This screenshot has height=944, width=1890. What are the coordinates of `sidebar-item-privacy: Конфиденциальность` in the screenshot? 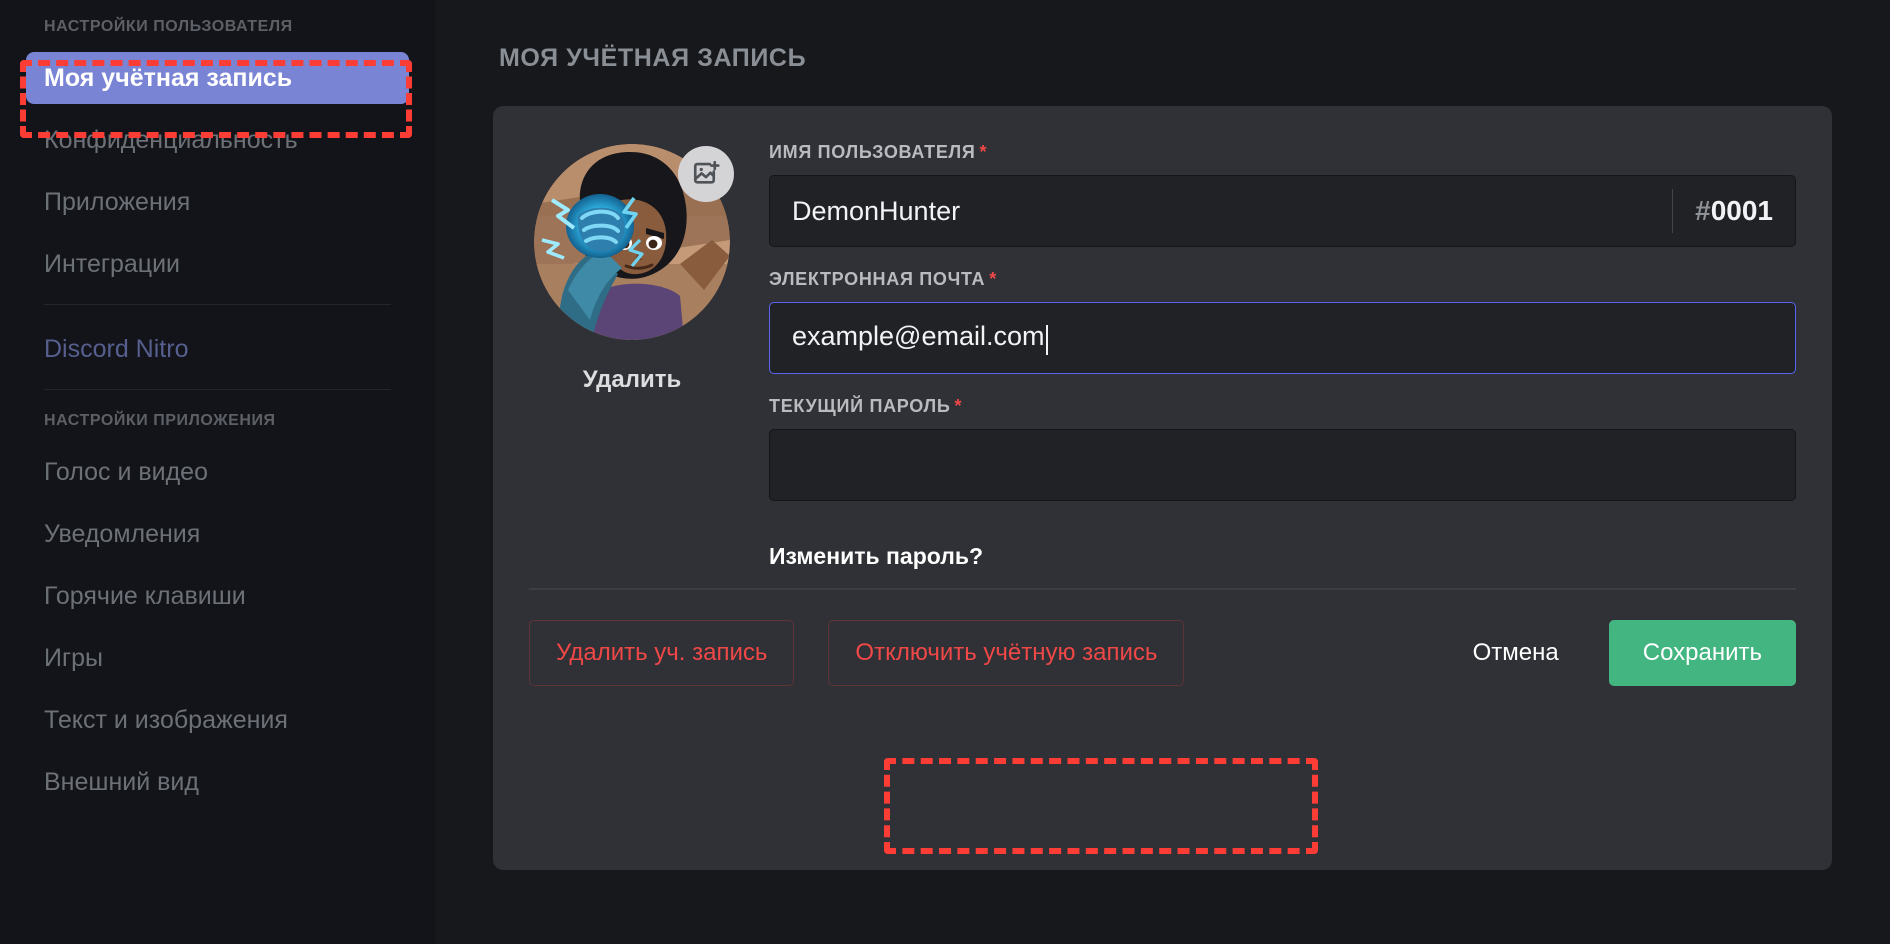 It's located at (217, 140).